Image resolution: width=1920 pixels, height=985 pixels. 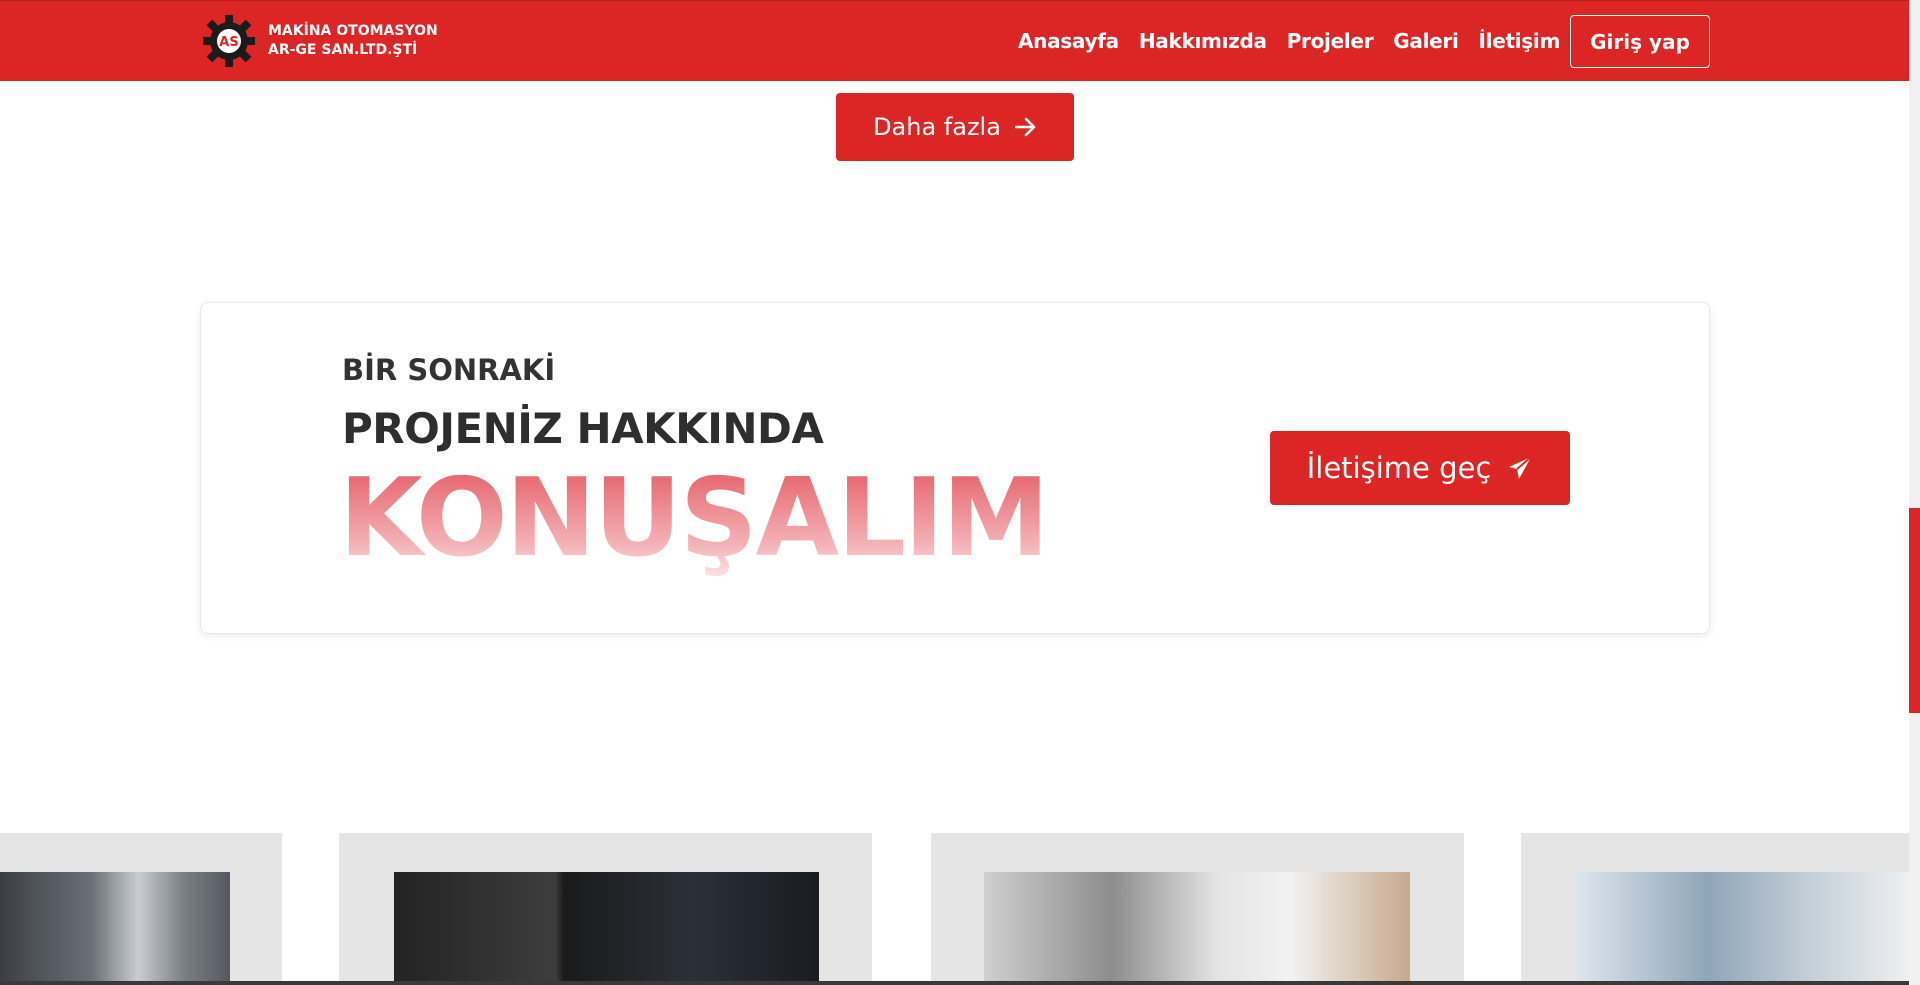 I want to click on nav-item-anasayfa: Anasayfa, so click(x=1068, y=41).